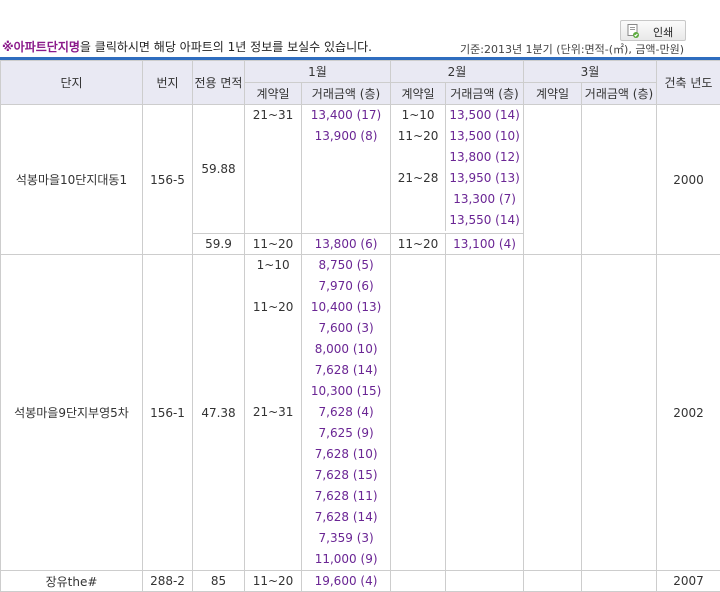 The image size is (720, 592). I want to click on complex-link: 석봉마을10단지대동1, so click(71, 180).